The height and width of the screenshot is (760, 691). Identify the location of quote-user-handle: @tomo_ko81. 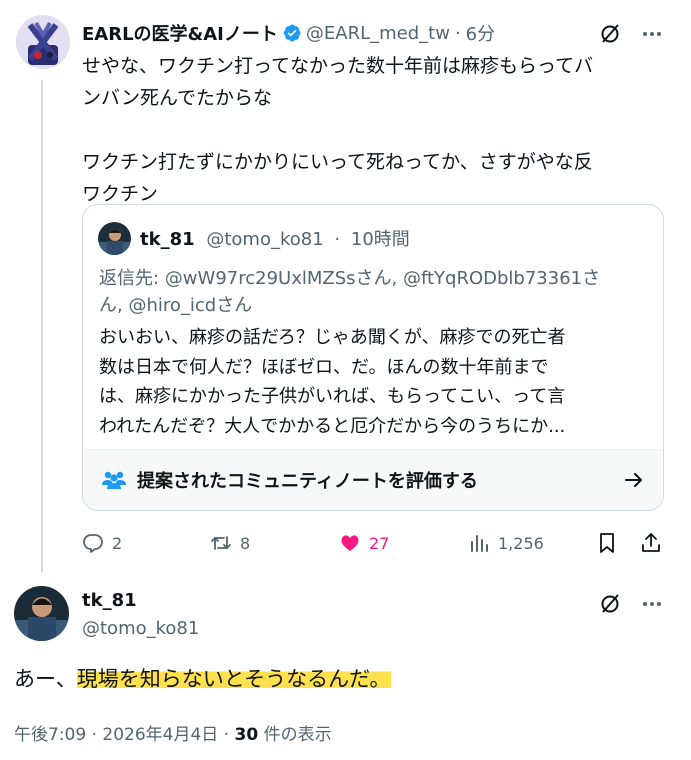
(265, 239).